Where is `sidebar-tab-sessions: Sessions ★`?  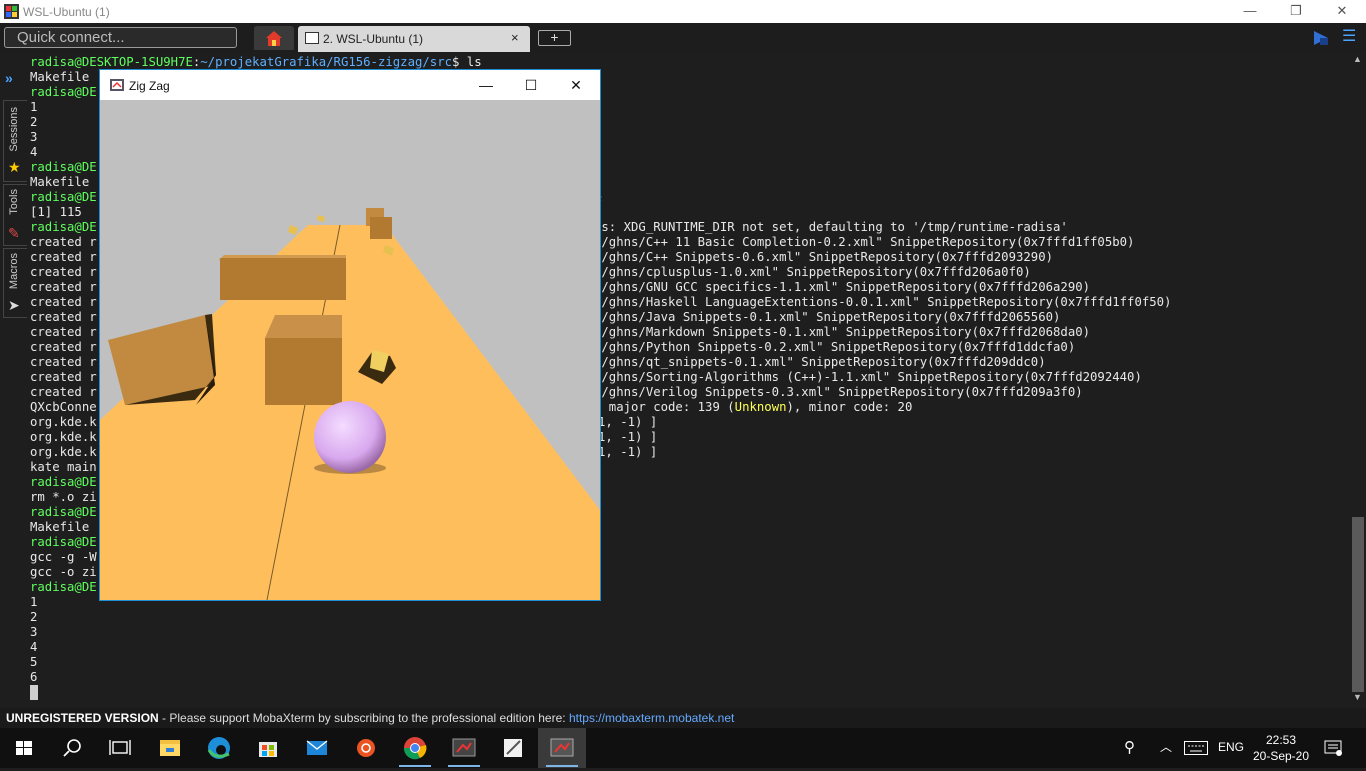 sidebar-tab-sessions: Sessions ★ is located at coordinates (15, 141).